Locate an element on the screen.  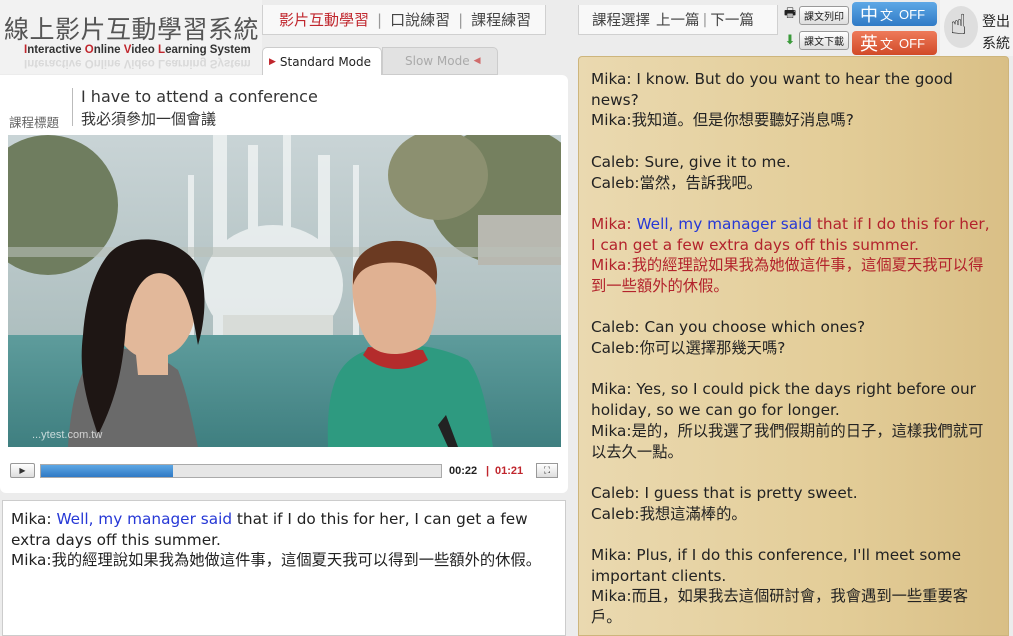
fullscreen-button: ⛶ is located at coordinates (547, 470).